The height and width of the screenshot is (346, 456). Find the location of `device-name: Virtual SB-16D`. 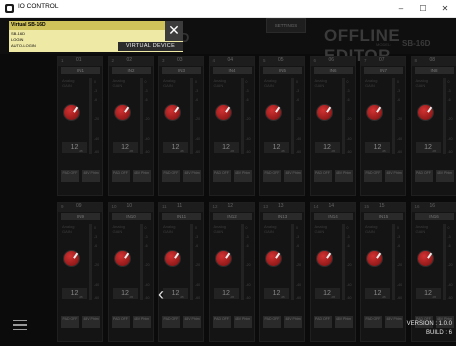

device-name: Virtual SB-16D is located at coordinates (87, 25).